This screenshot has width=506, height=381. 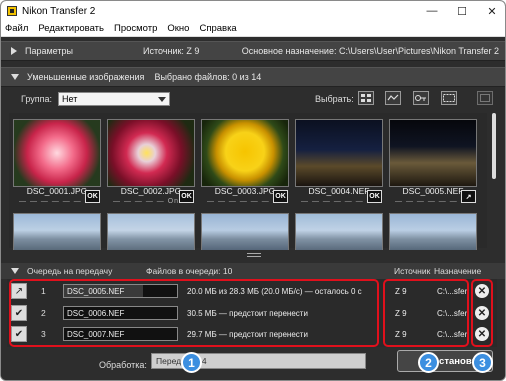 What do you see at coordinates (412, 271) in the screenshot?
I see `source-column-header: Источник` at bounding box center [412, 271].